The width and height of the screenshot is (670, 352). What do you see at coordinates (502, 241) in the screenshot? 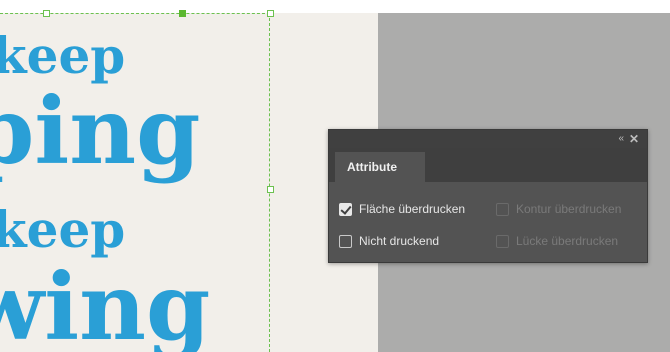
I see `checkbox-luecke-ueberdrucken` at bounding box center [502, 241].